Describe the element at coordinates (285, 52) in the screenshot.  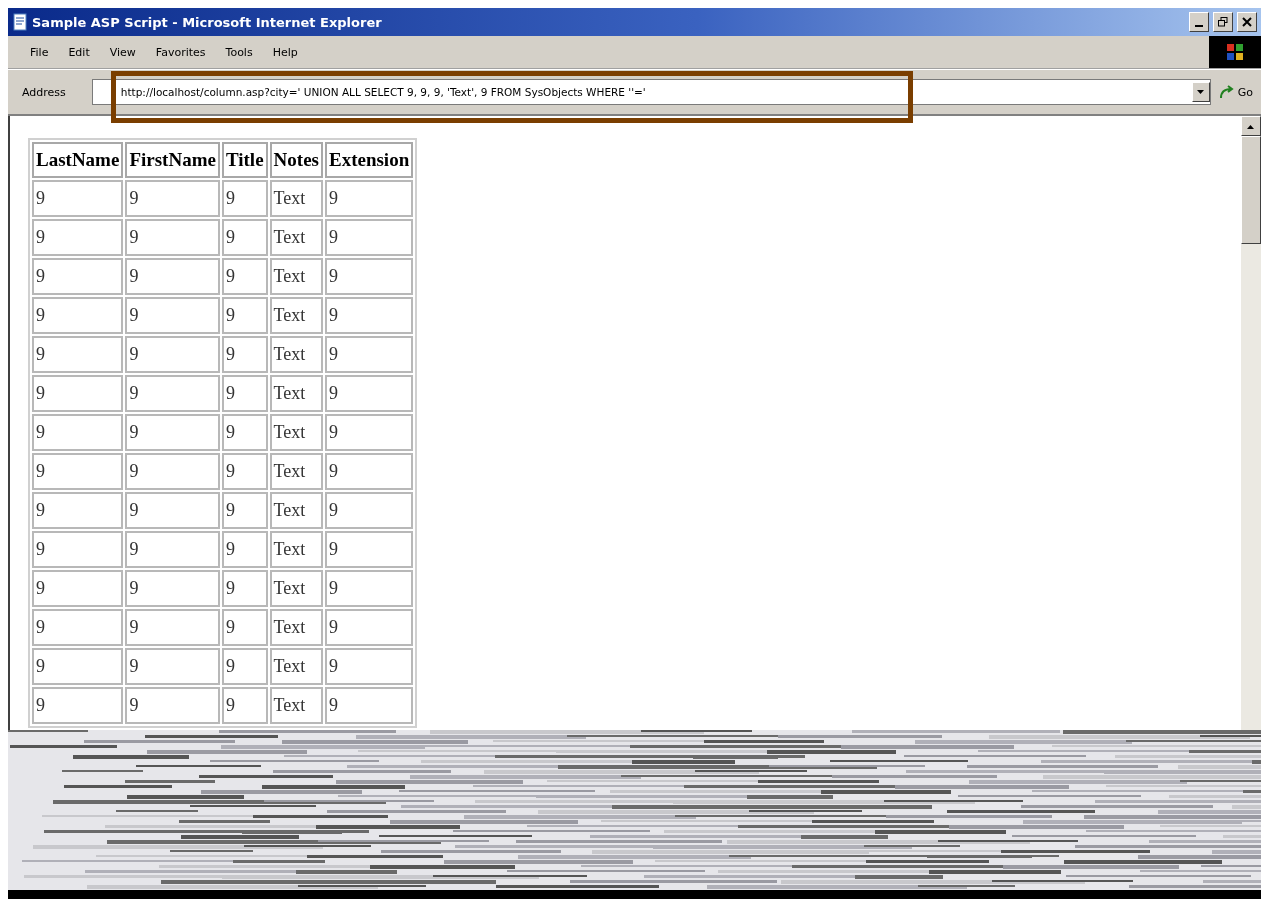
I see `menu-item: Help` at that location.